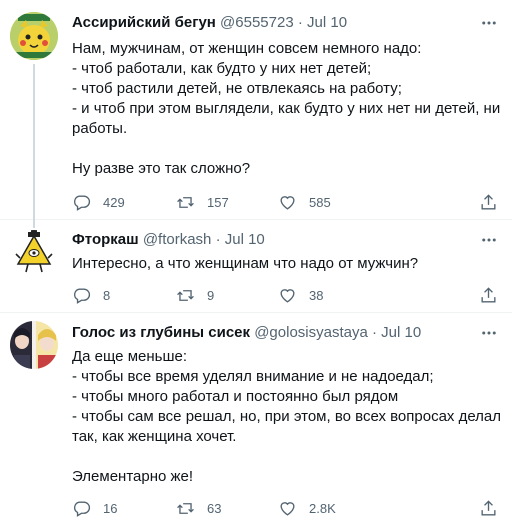  What do you see at coordinates (94, 508) in the screenshot?
I see `reply-button: 16` at bounding box center [94, 508].